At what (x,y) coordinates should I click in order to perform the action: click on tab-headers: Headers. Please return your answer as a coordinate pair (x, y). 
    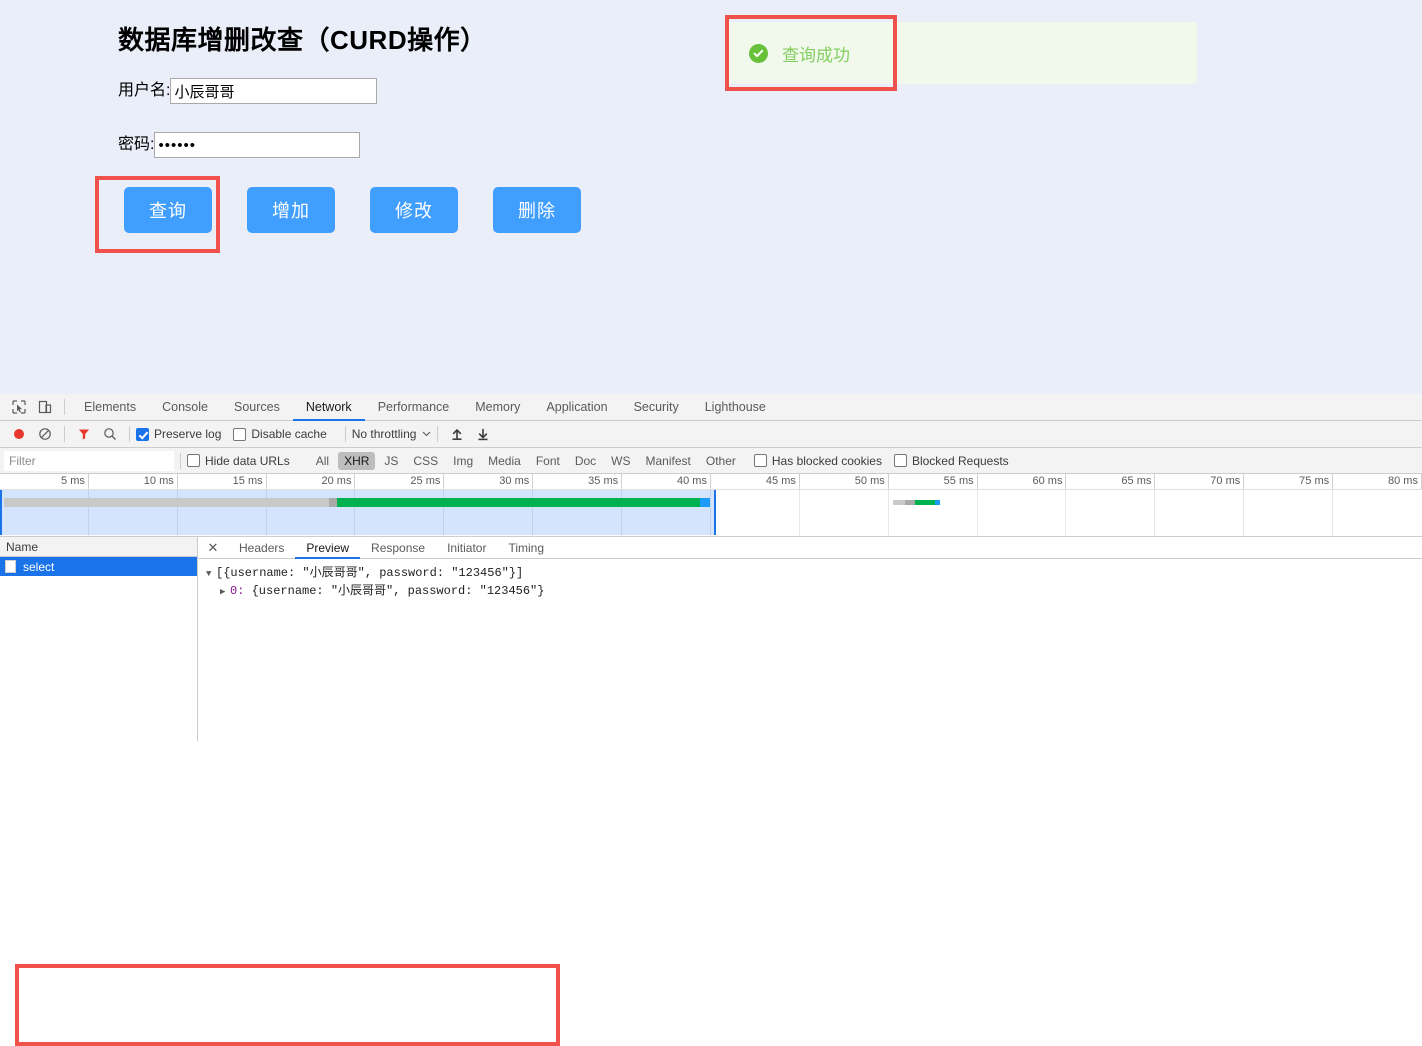
    Looking at the image, I should click on (261, 548).